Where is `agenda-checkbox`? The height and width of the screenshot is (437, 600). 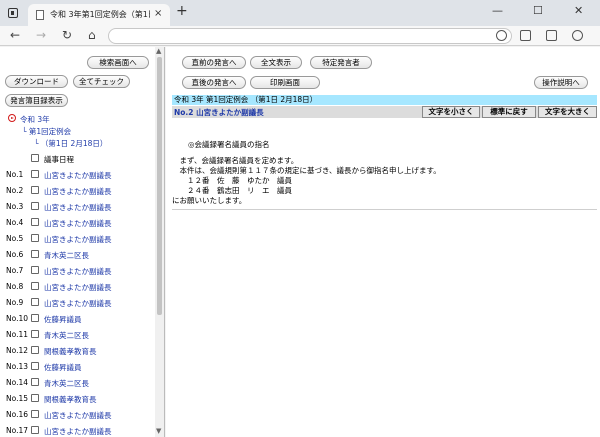 agenda-checkbox is located at coordinates (35, 158).